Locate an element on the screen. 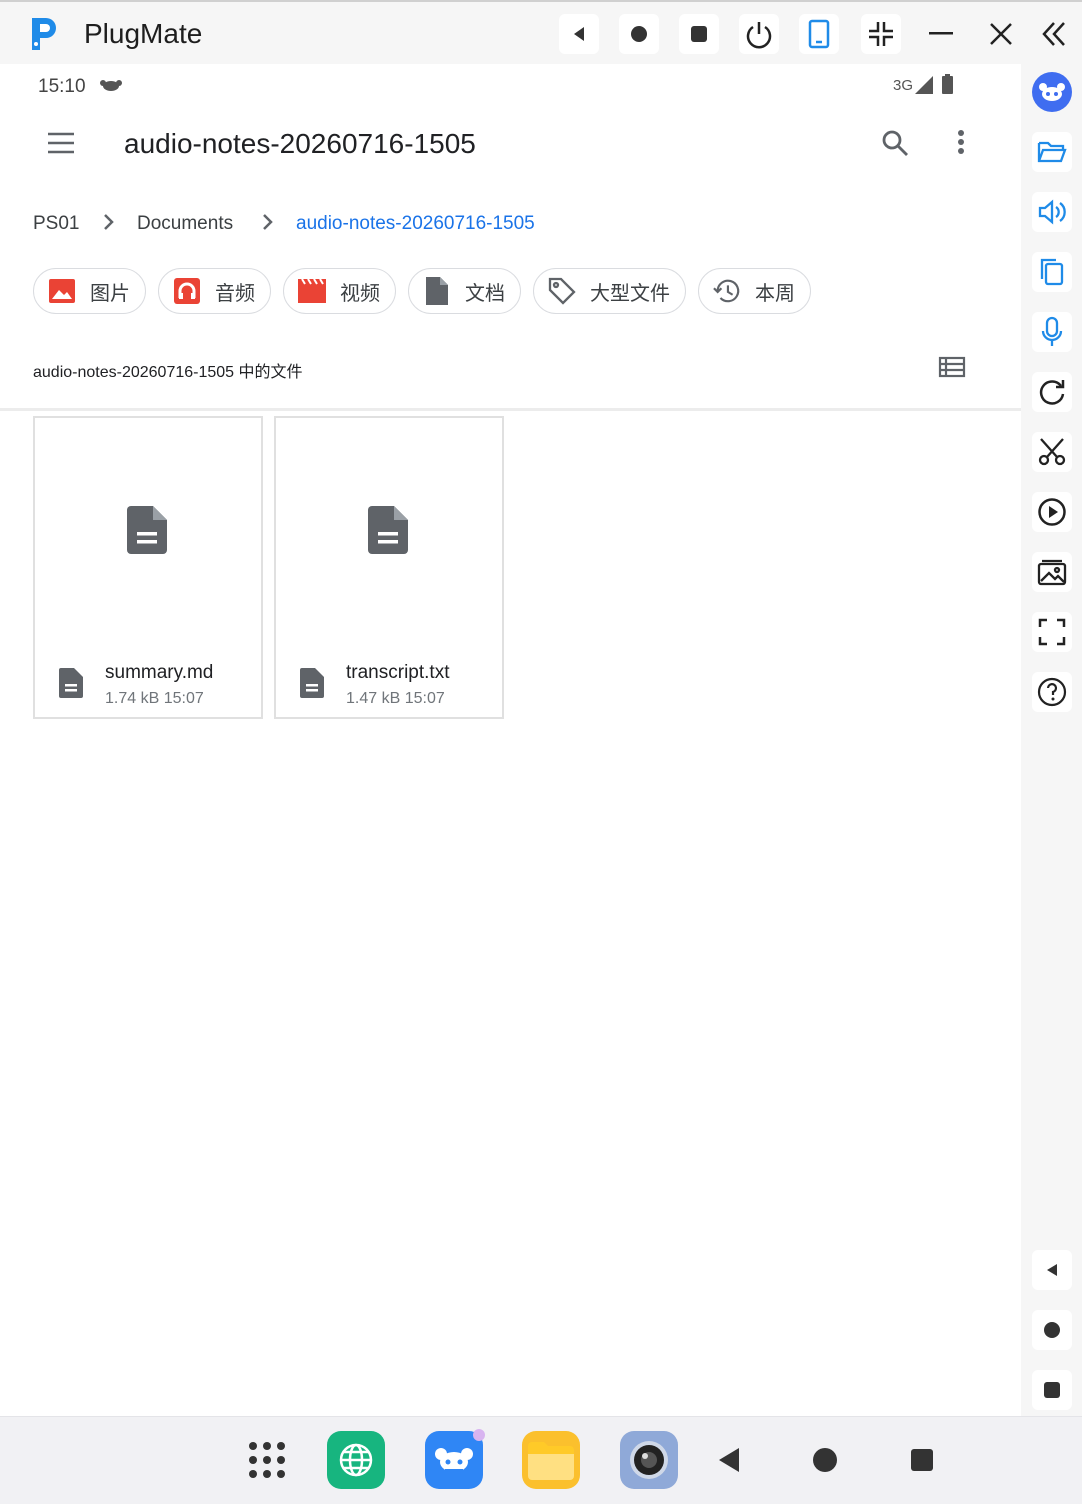 This screenshot has width=1082, height=1504. menu-button is located at coordinates (61, 144).